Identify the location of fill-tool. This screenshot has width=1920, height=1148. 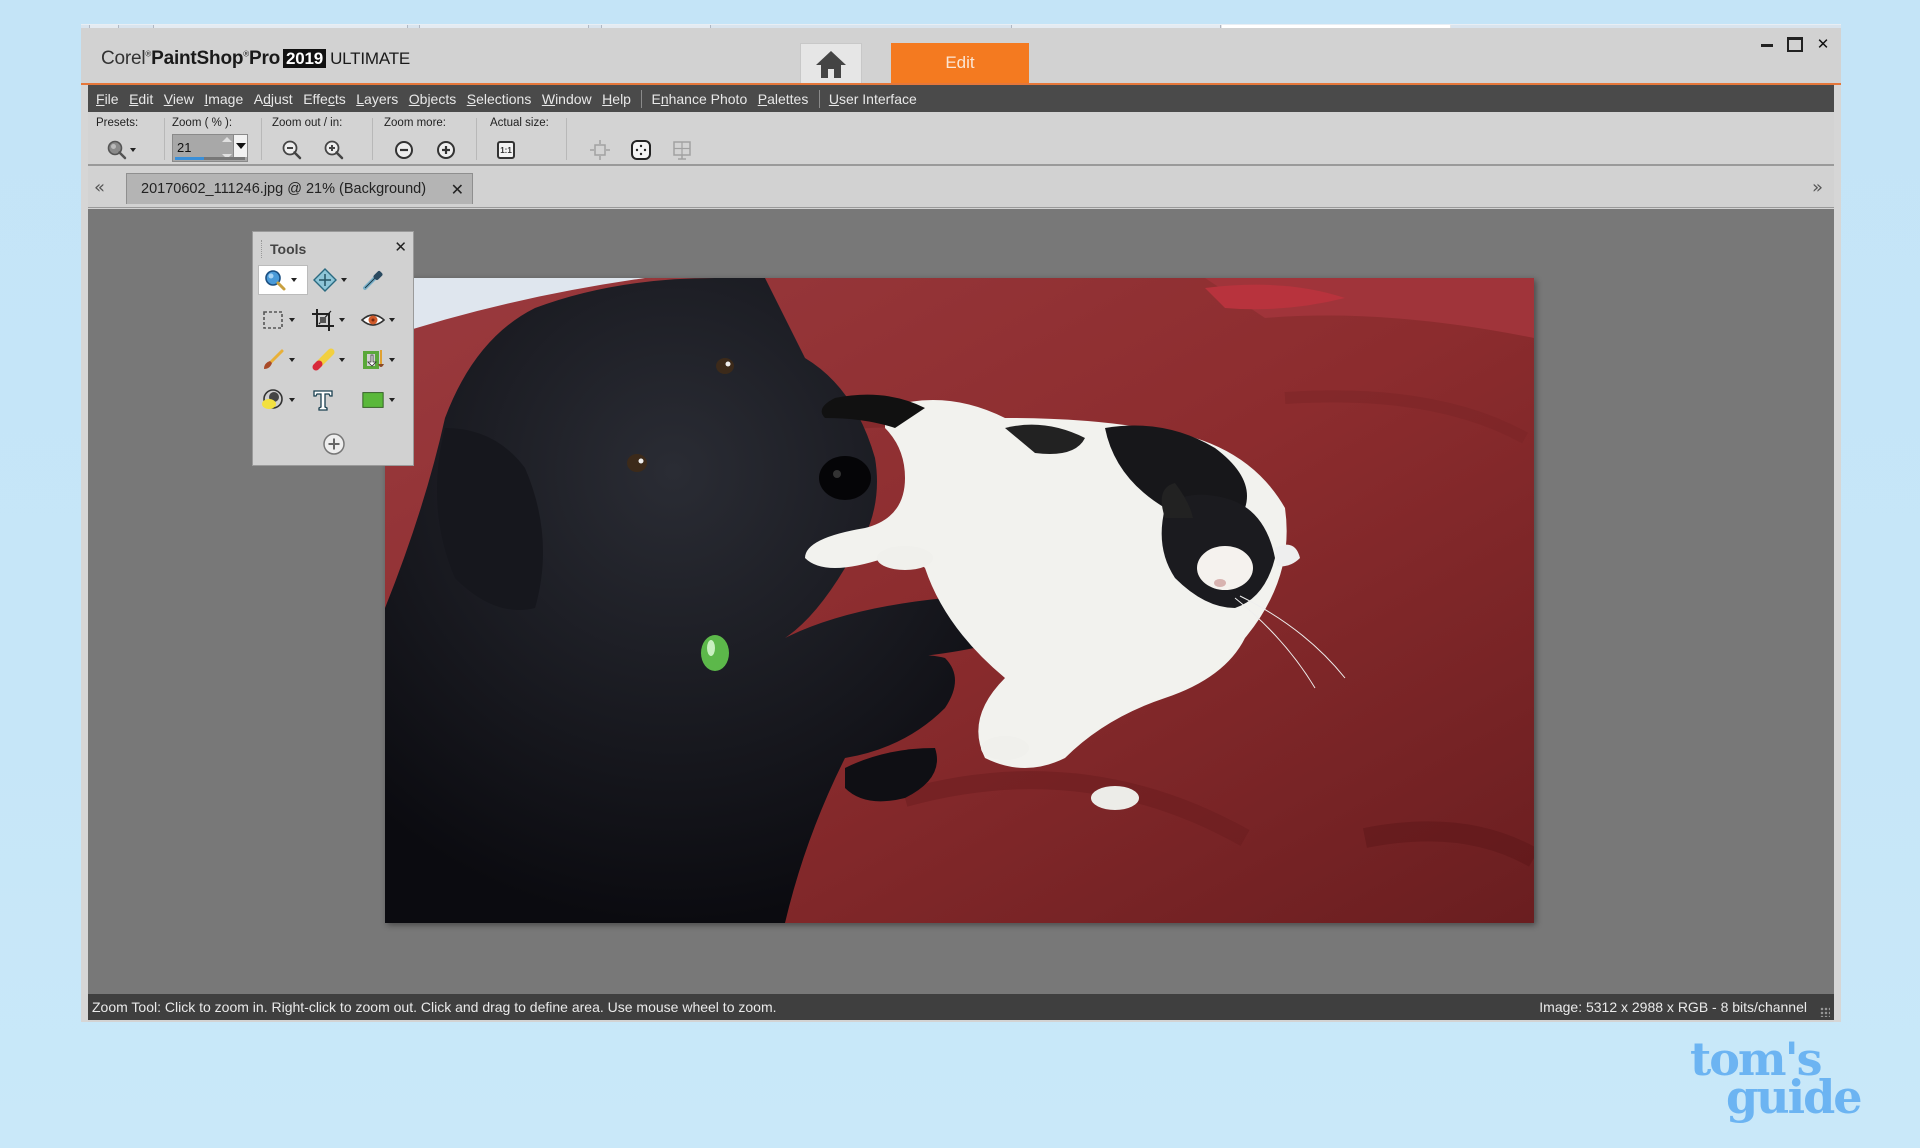
(278, 400).